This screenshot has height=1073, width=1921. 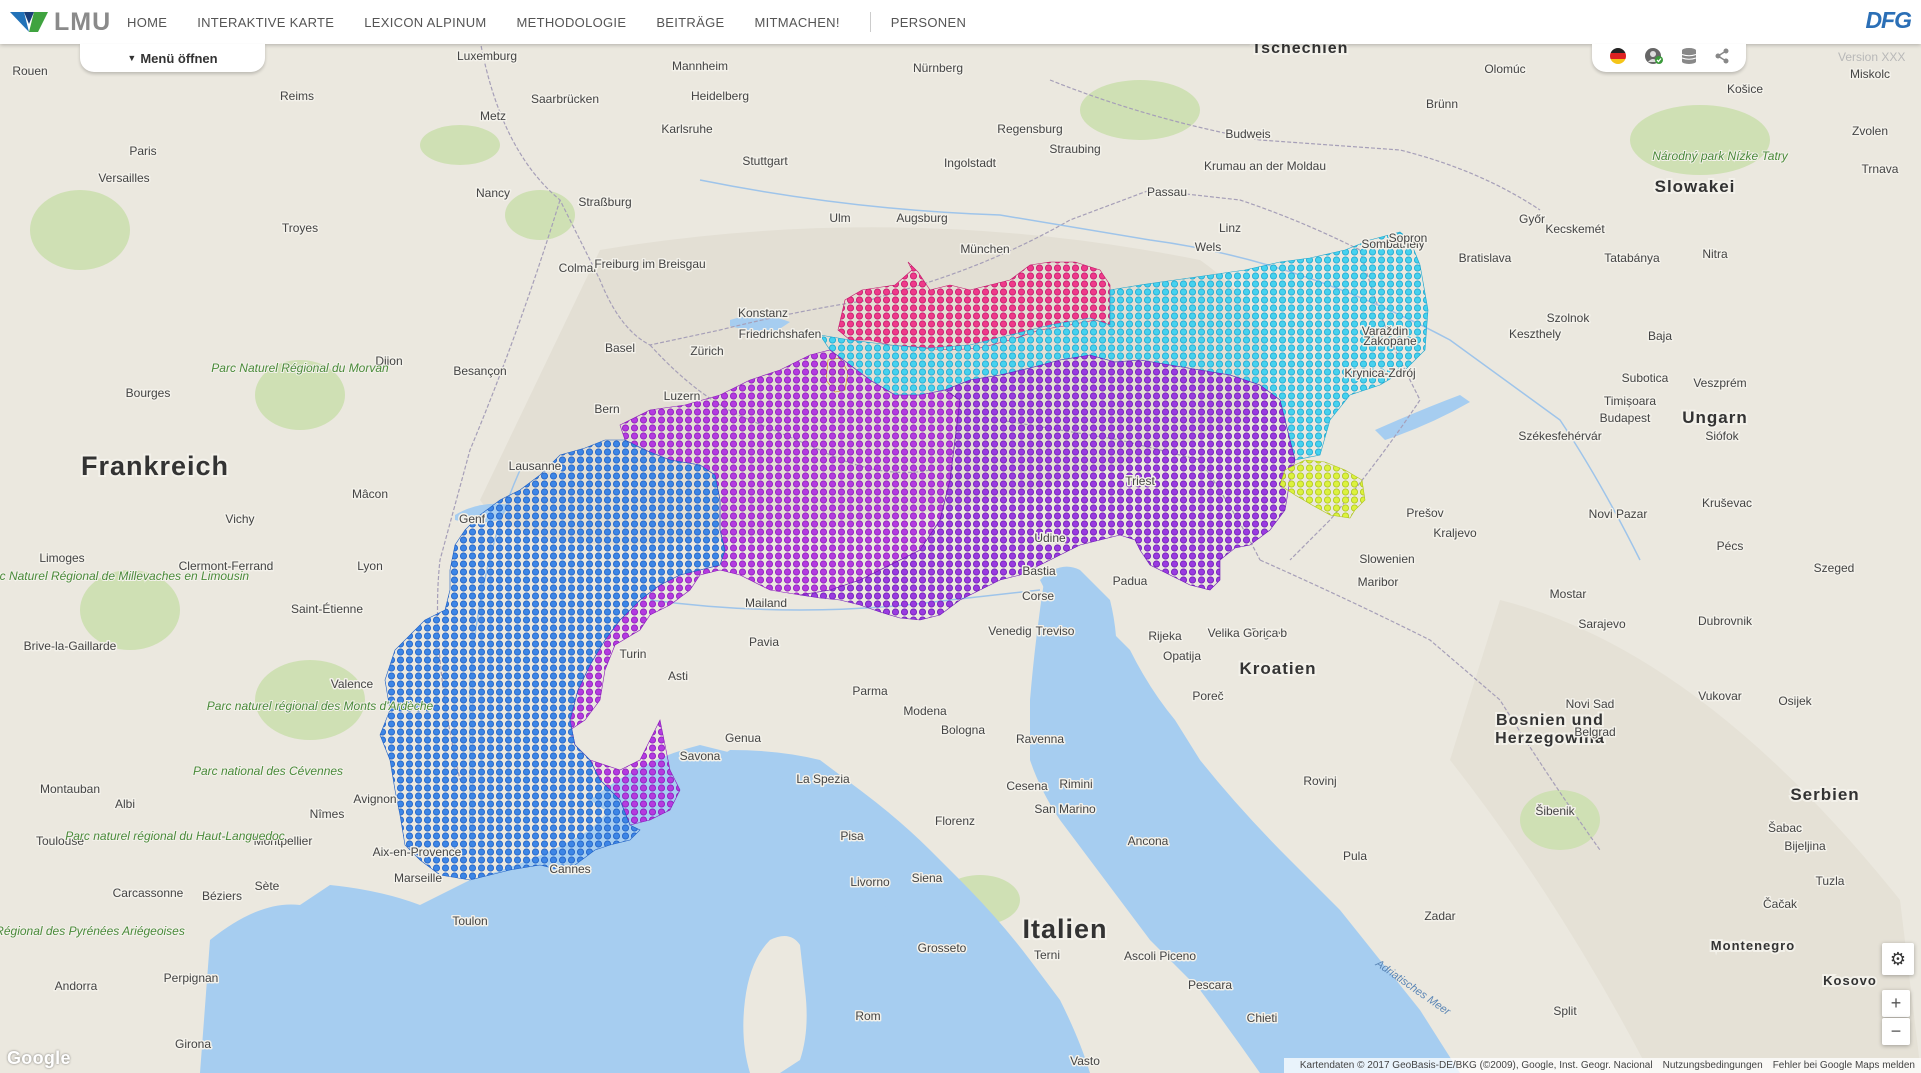 I want to click on city-label: Nürnberg, so click(x=938, y=68).